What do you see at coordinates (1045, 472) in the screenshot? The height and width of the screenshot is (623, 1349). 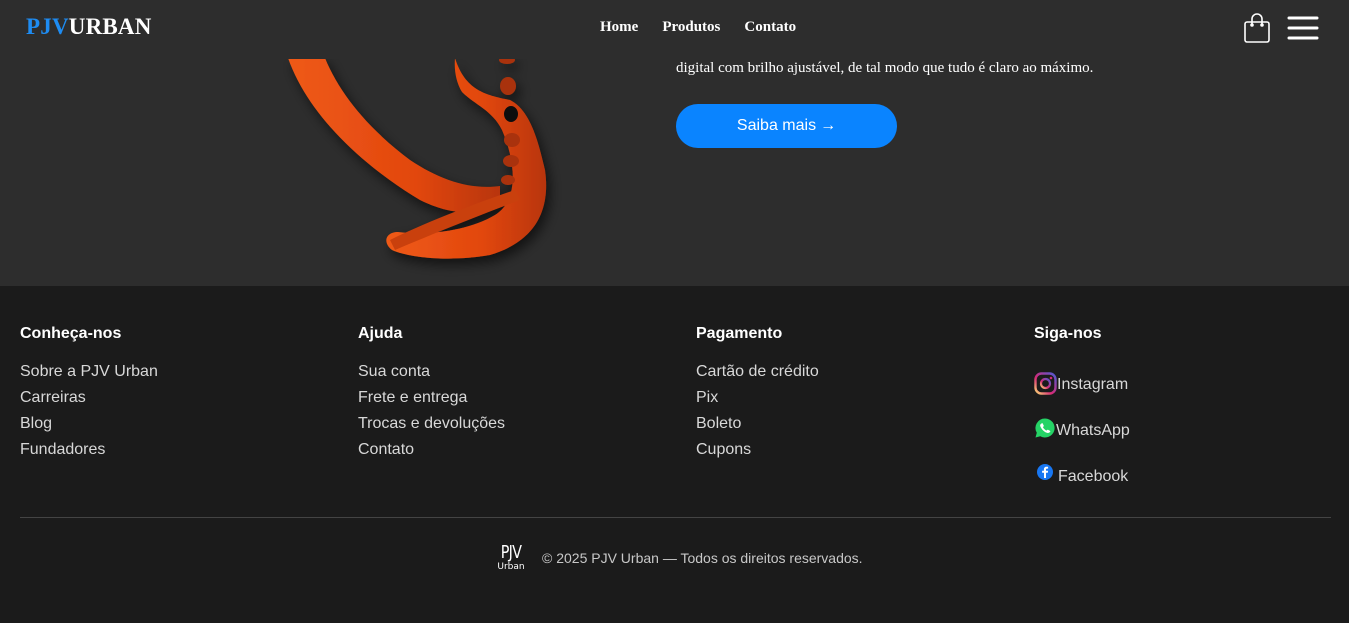 I see `facebook-icon` at bounding box center [1045, 472].